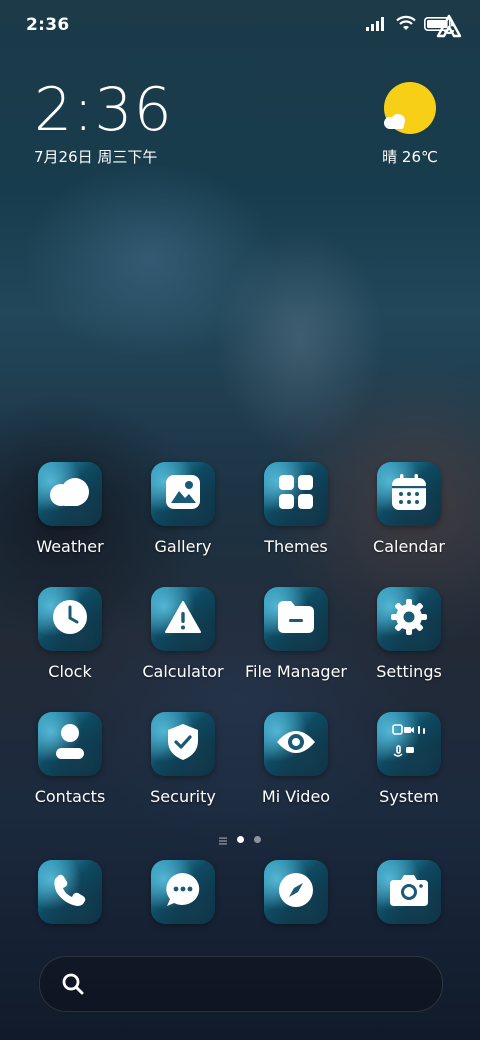 The height and width of the screenshot is (1040, 480). What do you see at coordinates (410, 157) in the screenshot?
I see `weather-text: 晴 26℃` at bounding box center [410, 157].